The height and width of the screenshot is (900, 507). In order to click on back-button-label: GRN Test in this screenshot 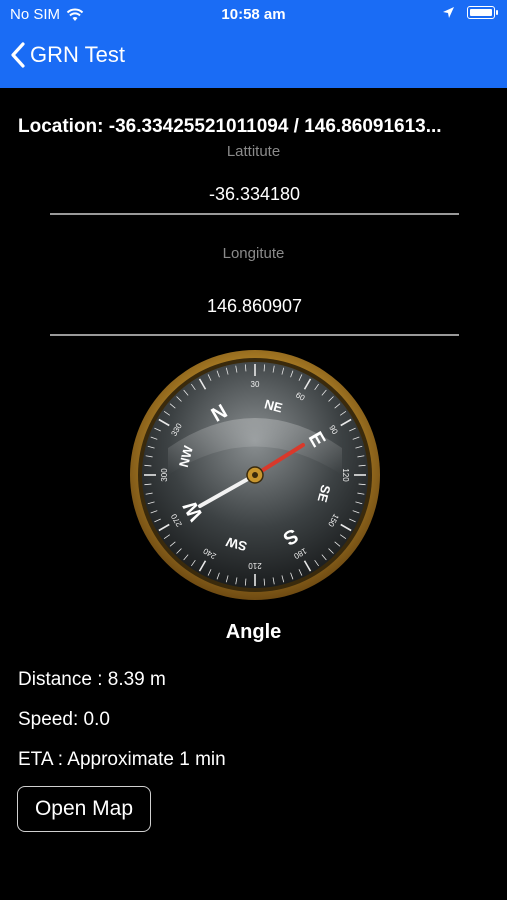, I will do `click(77, 54)`.